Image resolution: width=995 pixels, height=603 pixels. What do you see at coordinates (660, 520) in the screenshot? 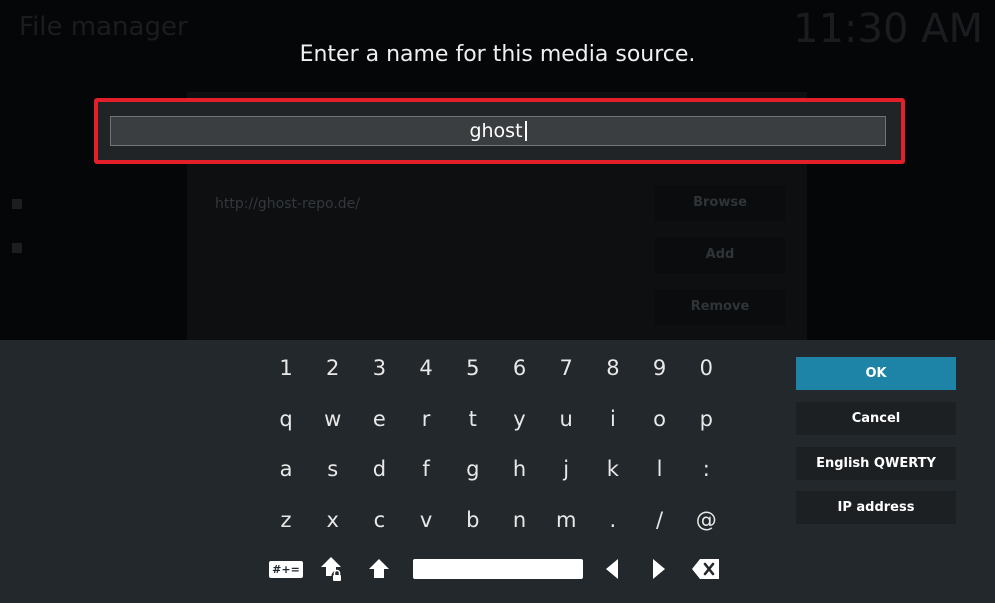
I see `key: /` at bounding box center [660, 520].